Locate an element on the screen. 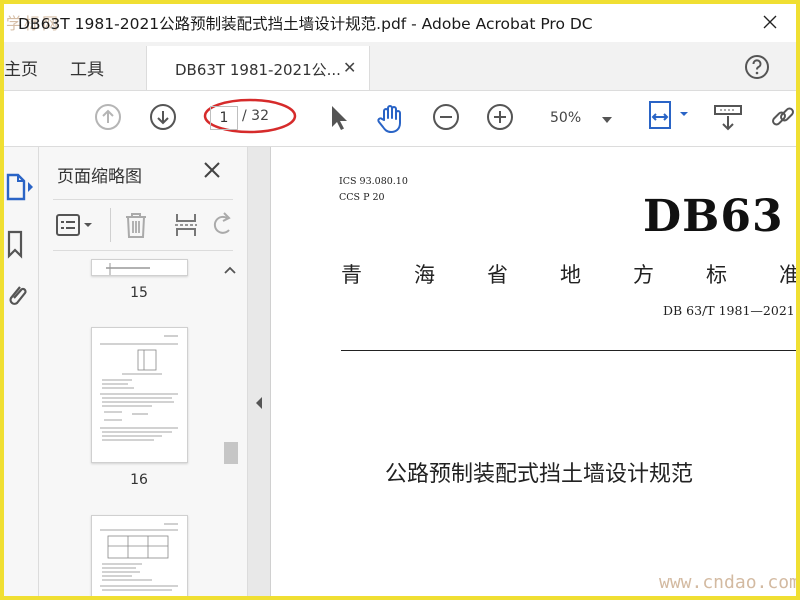 This screenshot has width=800, height=600. zoom-in-button is located at coordinates (500, 119).